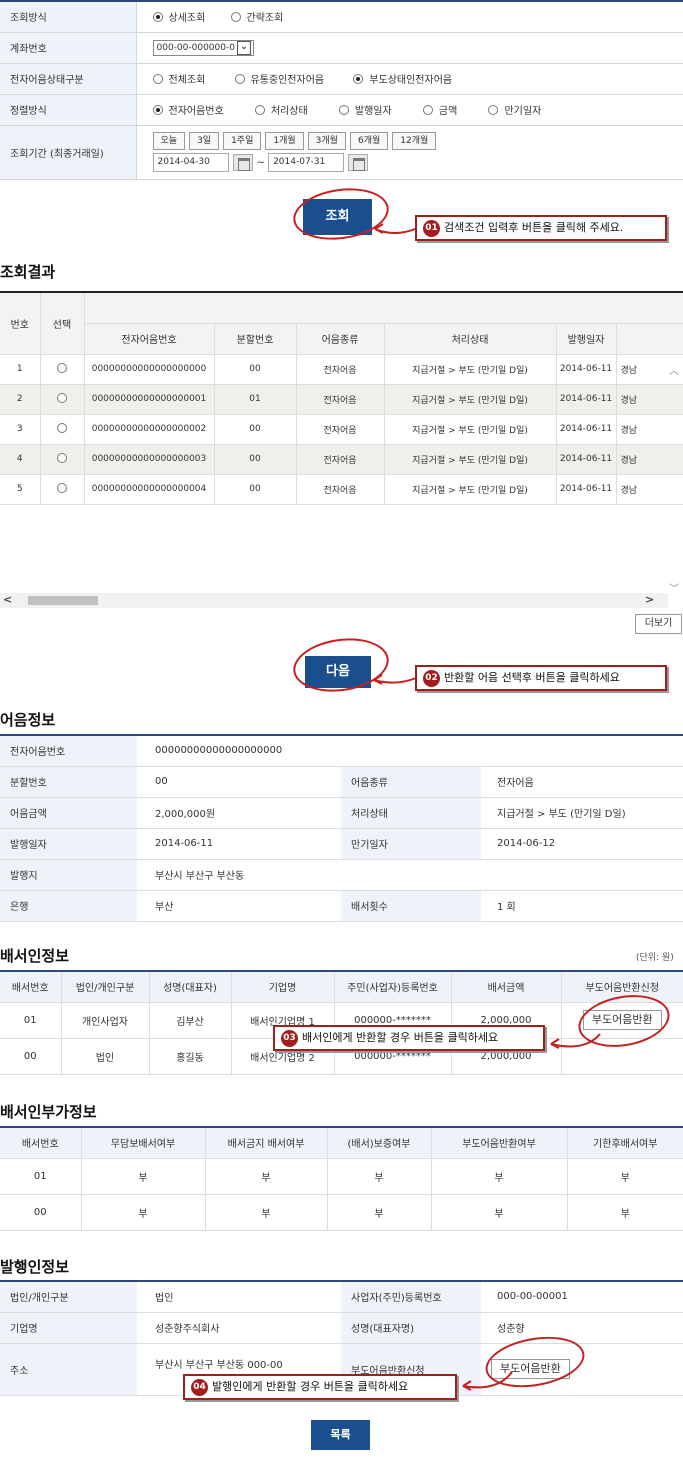 The height and width of the screenshot is (1473, 683). I want to click on radio-sort-amount: 금액, so click(439, 109).